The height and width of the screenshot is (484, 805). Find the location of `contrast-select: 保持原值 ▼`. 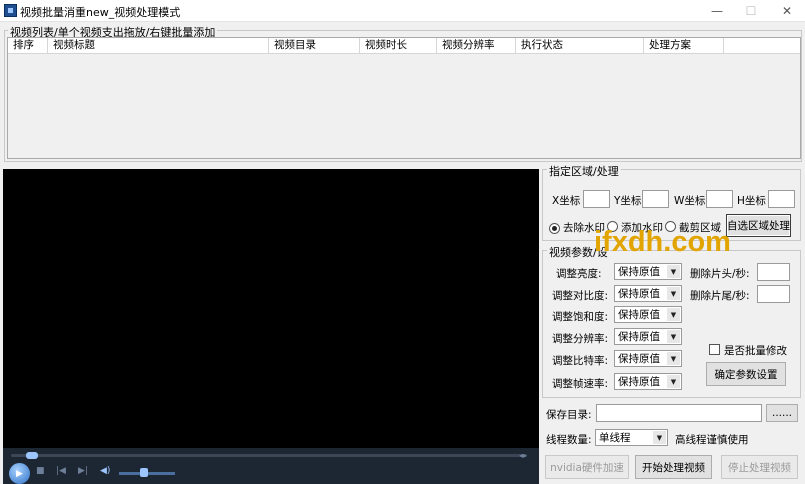

contrast-select: 保持原值 ▼ is located at coordinates (648, 293).